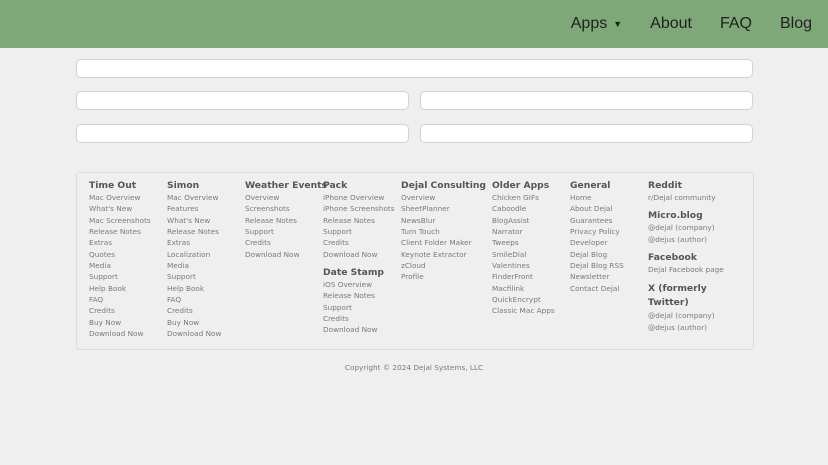 This screenshot has width=828, height=465. I want to click on footer-link: Tweeps, so click(523, 242).